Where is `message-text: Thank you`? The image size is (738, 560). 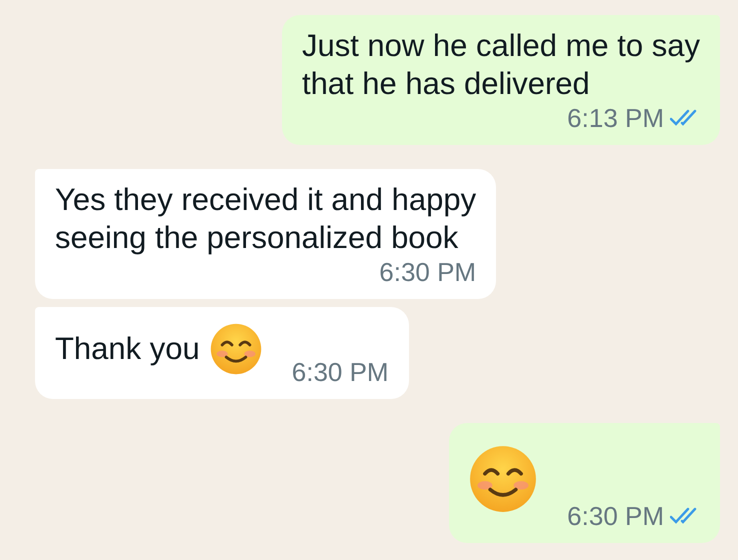
message-text: Thank you is located at coordinates (127, 349).